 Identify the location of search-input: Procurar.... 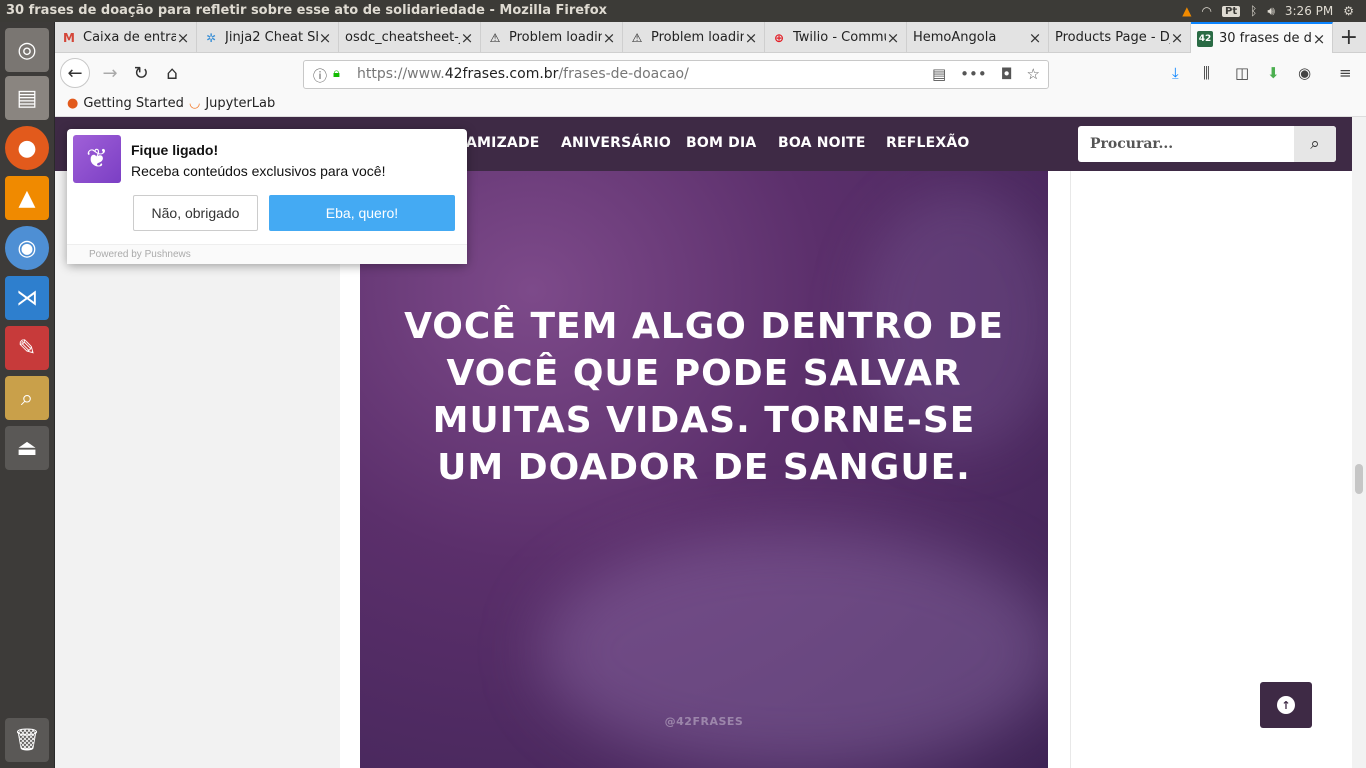
(1131, 144).